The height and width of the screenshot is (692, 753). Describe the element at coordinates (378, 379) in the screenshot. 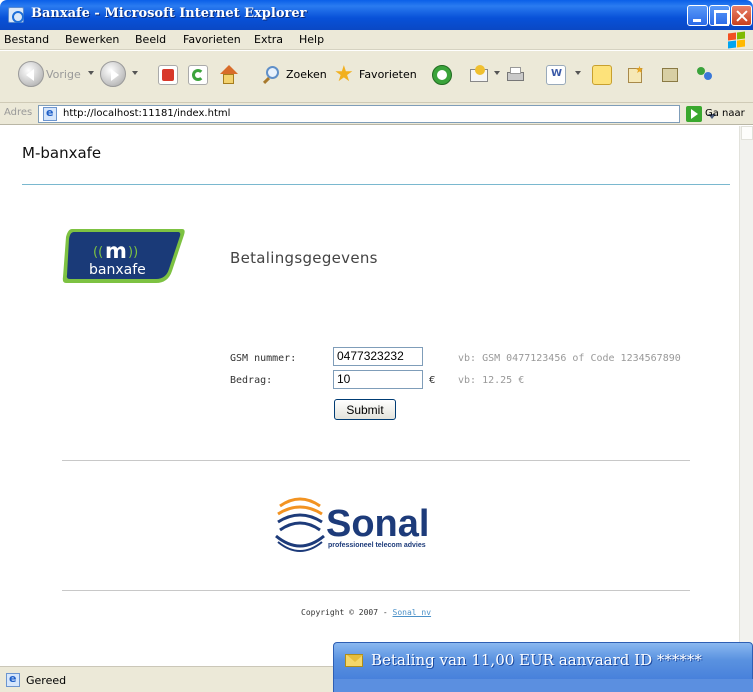

I see `amount-input: 10` at that location.